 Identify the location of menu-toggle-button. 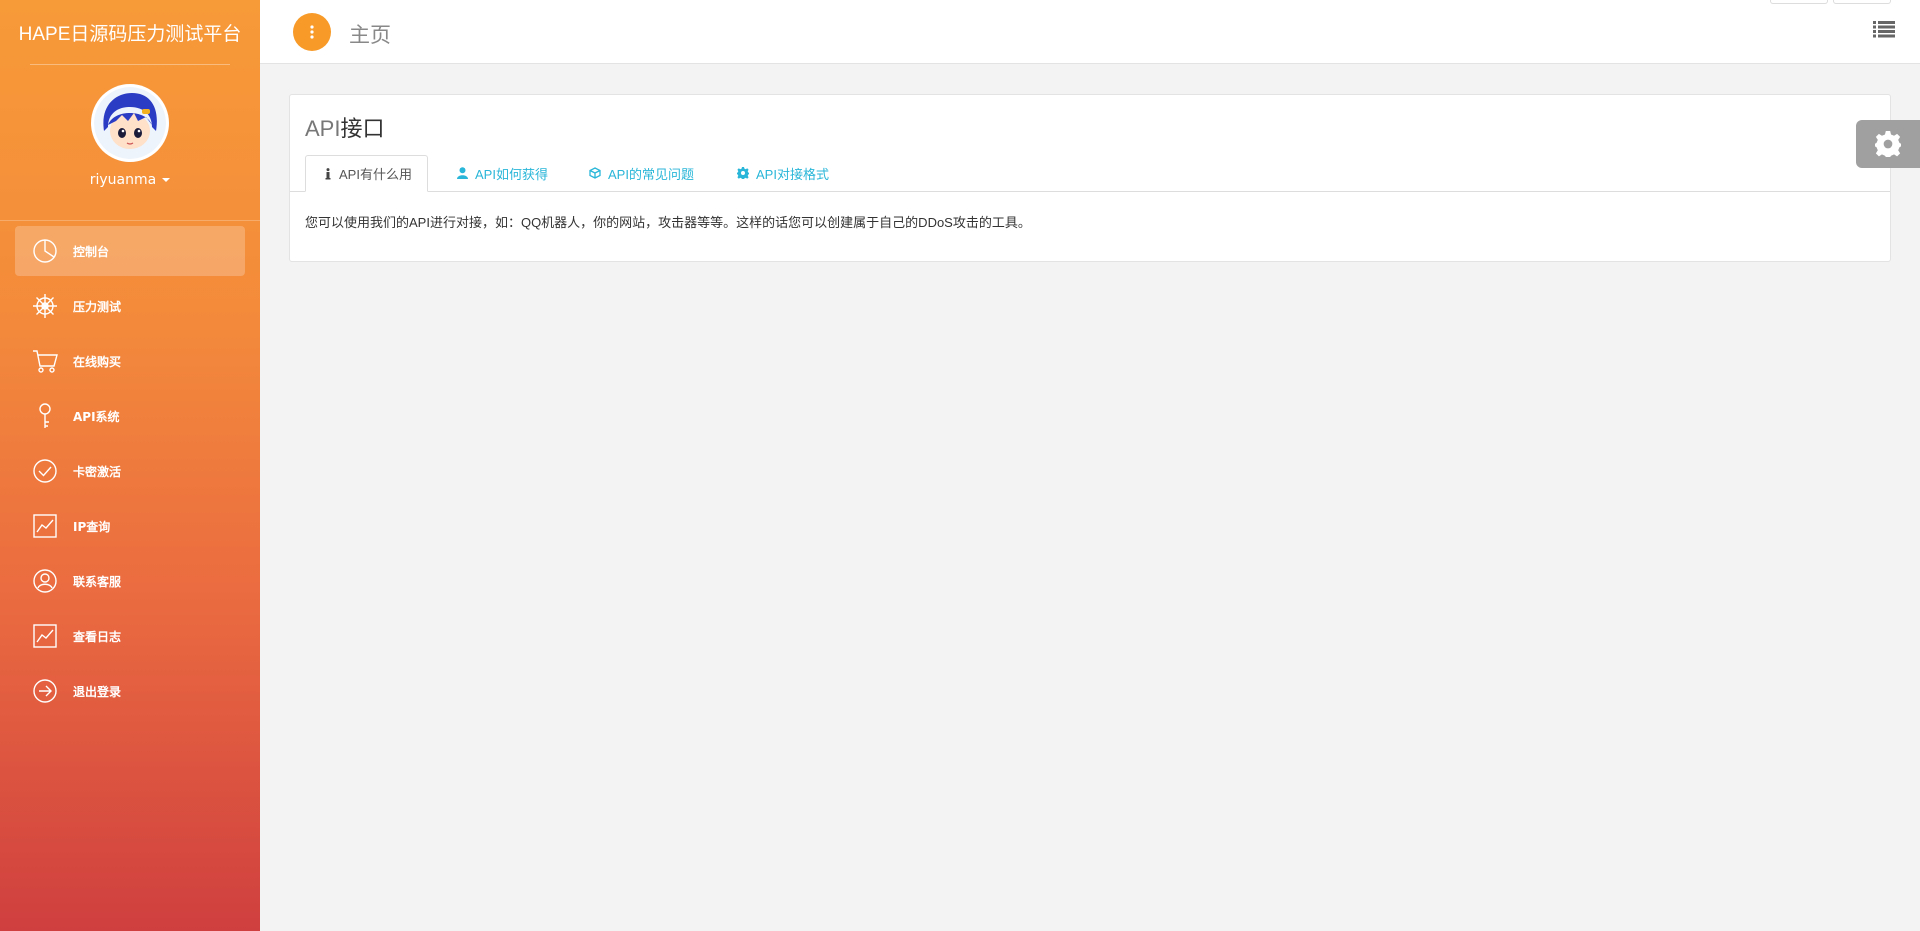
(312, 32).